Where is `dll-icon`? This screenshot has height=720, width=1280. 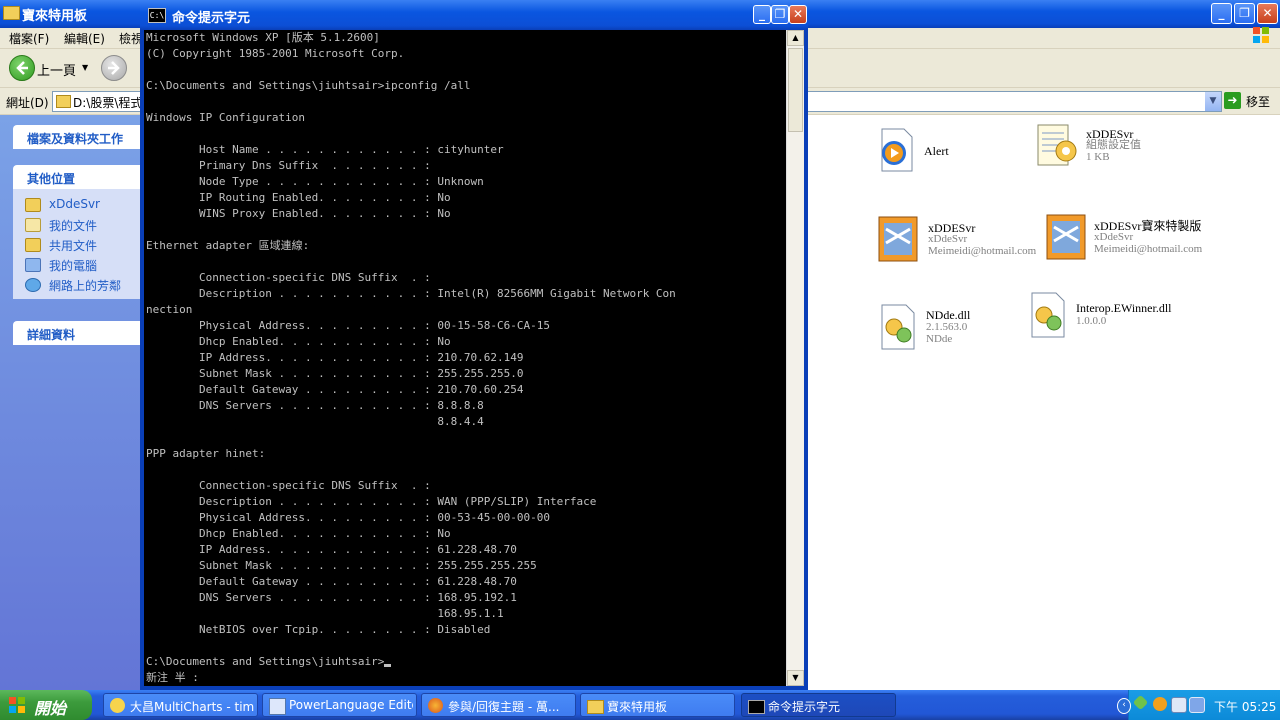
dll-icon is located at coordinates (898, 327).